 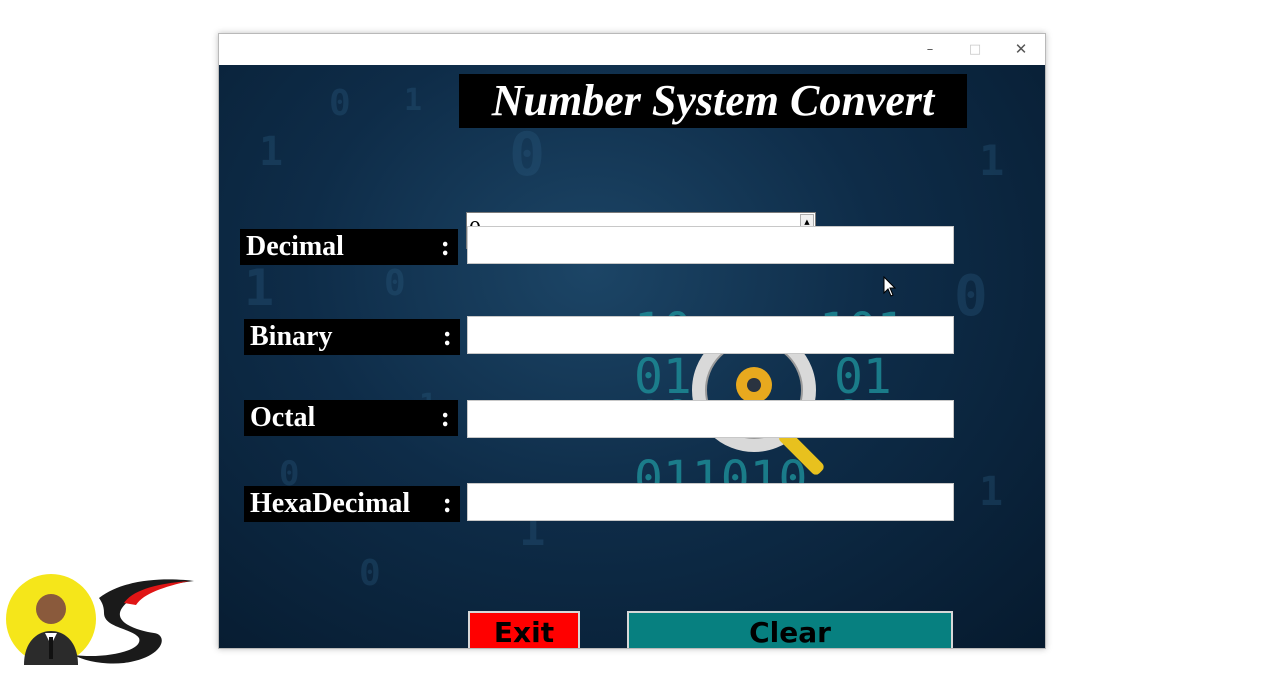 What do you see at coordinates (447, 503) in the screenshot?
I see `hexadecimal-colon: :` at bounding box center [447, 503].